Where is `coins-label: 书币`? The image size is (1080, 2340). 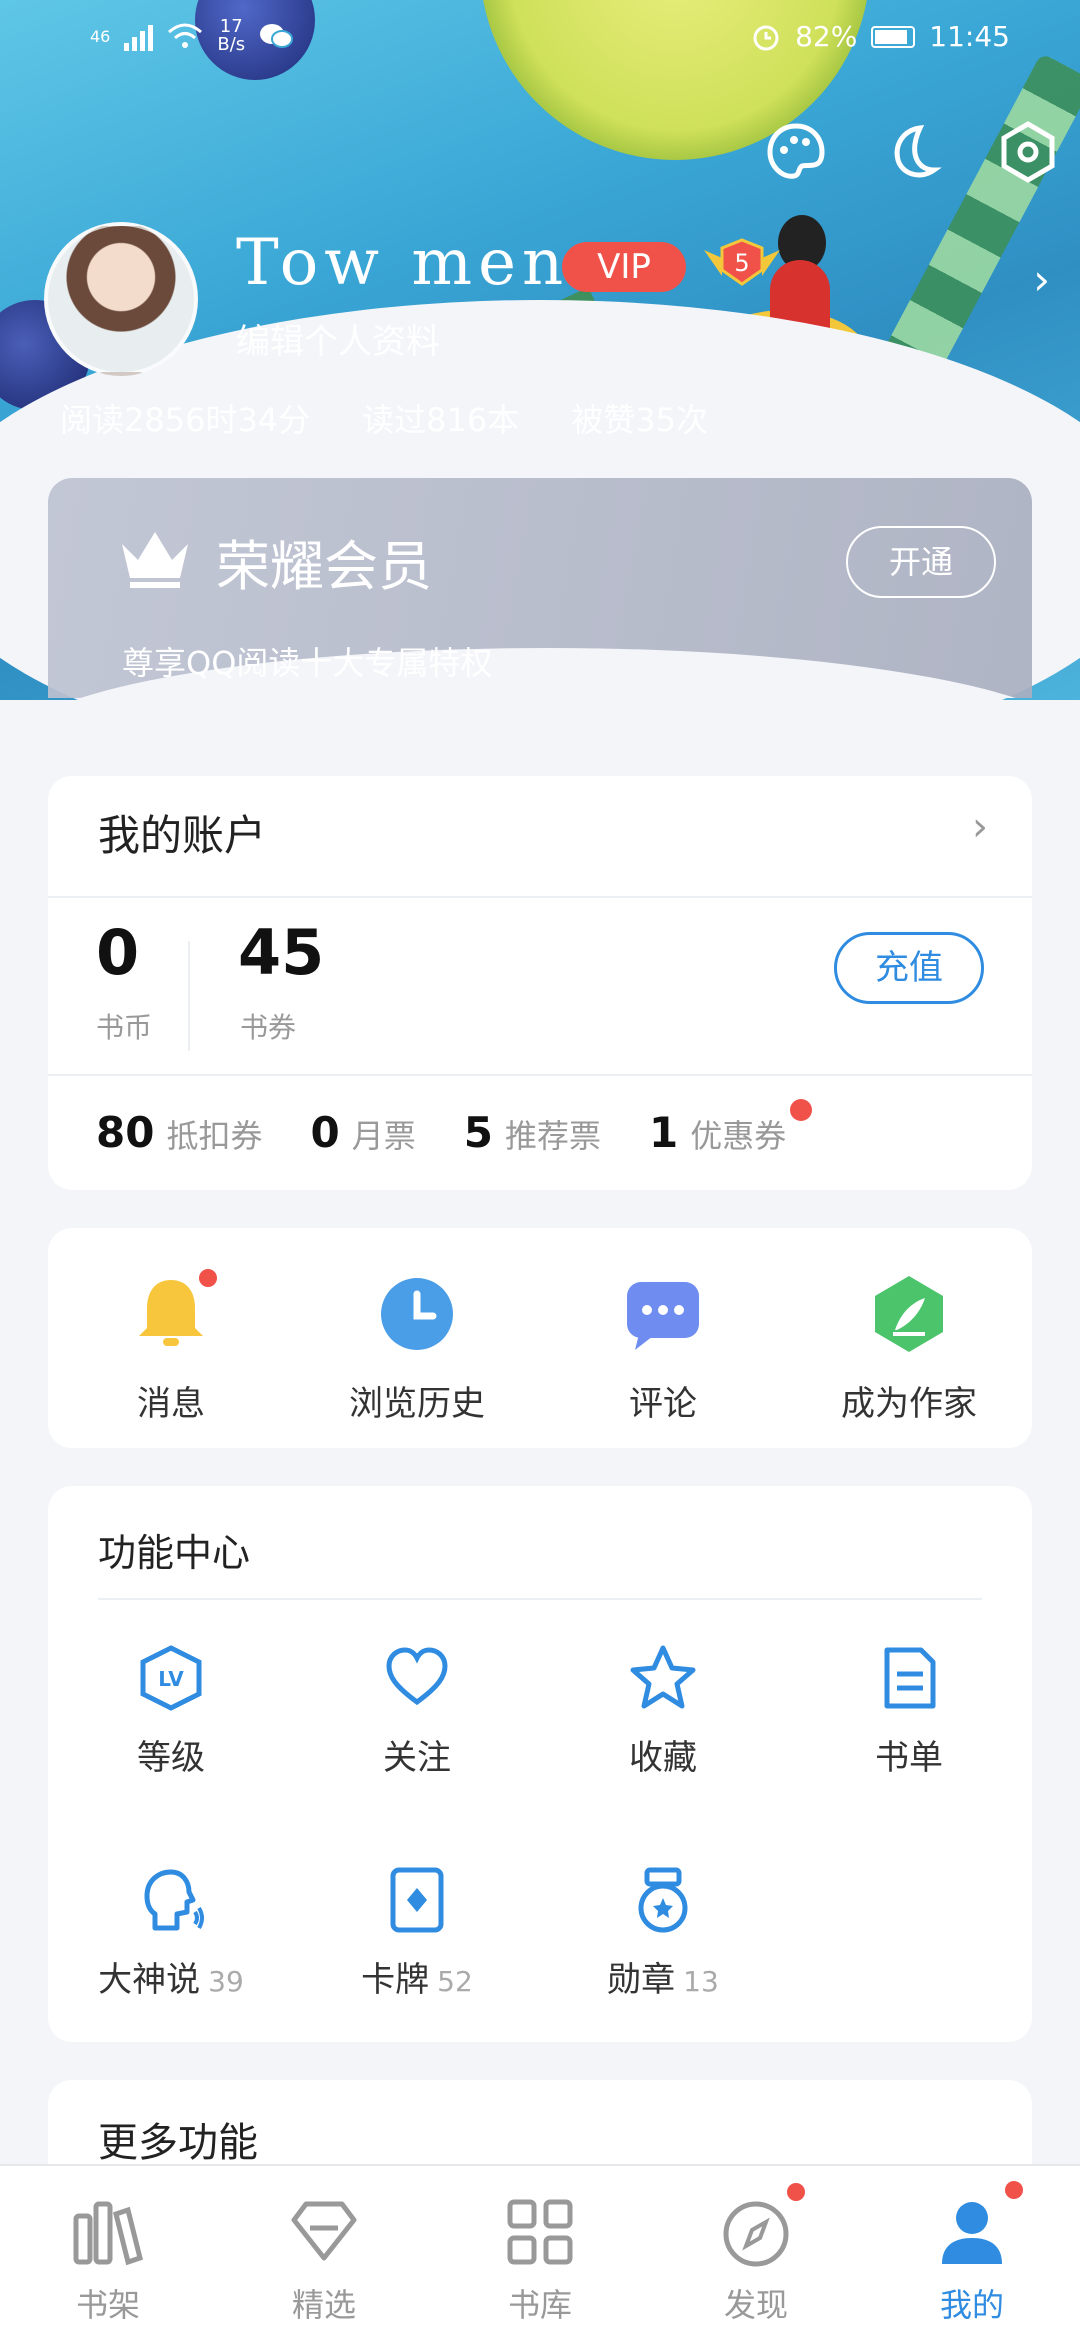
coins-label: 书币 is located at coordinates (124, 1027).